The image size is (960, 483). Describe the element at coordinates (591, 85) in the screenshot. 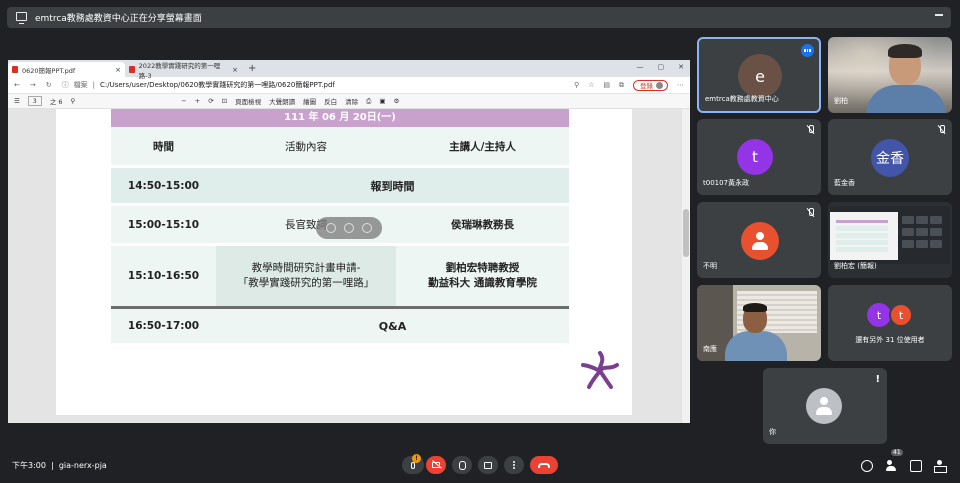

I see `favorites-icon: ☆` at that location.